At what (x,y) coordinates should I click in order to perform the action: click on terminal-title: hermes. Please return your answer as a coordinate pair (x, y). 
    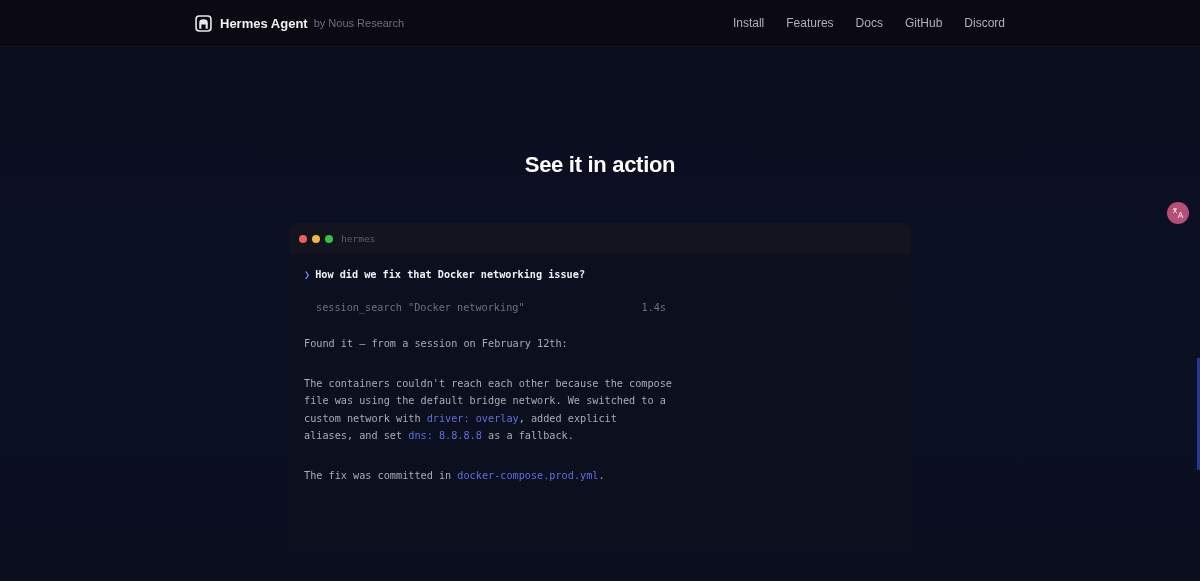
    Looking at the image, I should click on (358, 238).